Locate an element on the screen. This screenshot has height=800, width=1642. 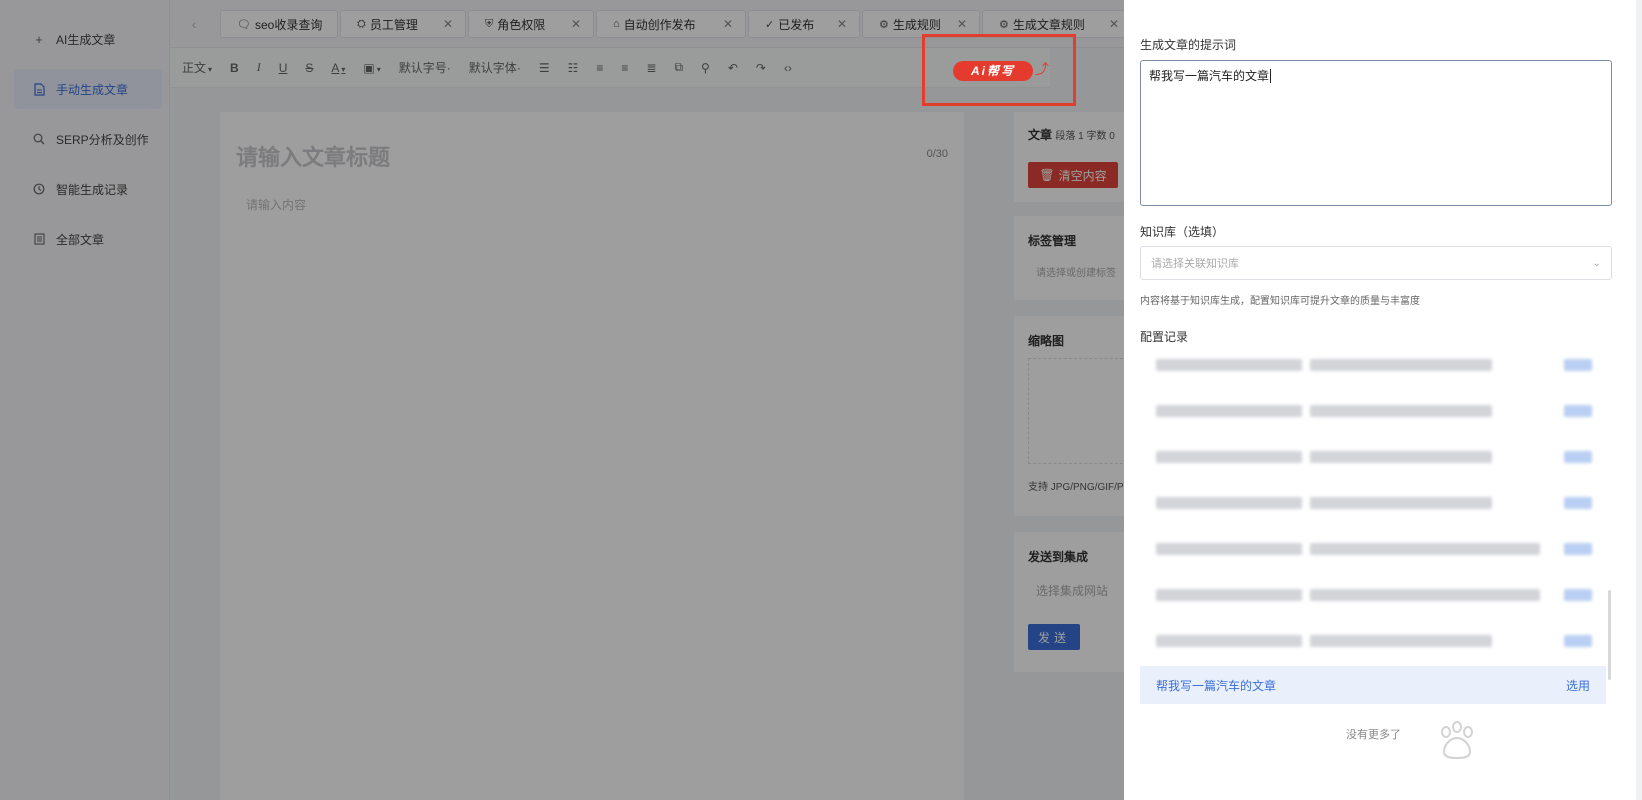
knowledge-base-select: 请选择关联知识库 ⌄ is located at coordinates (1376, 263).